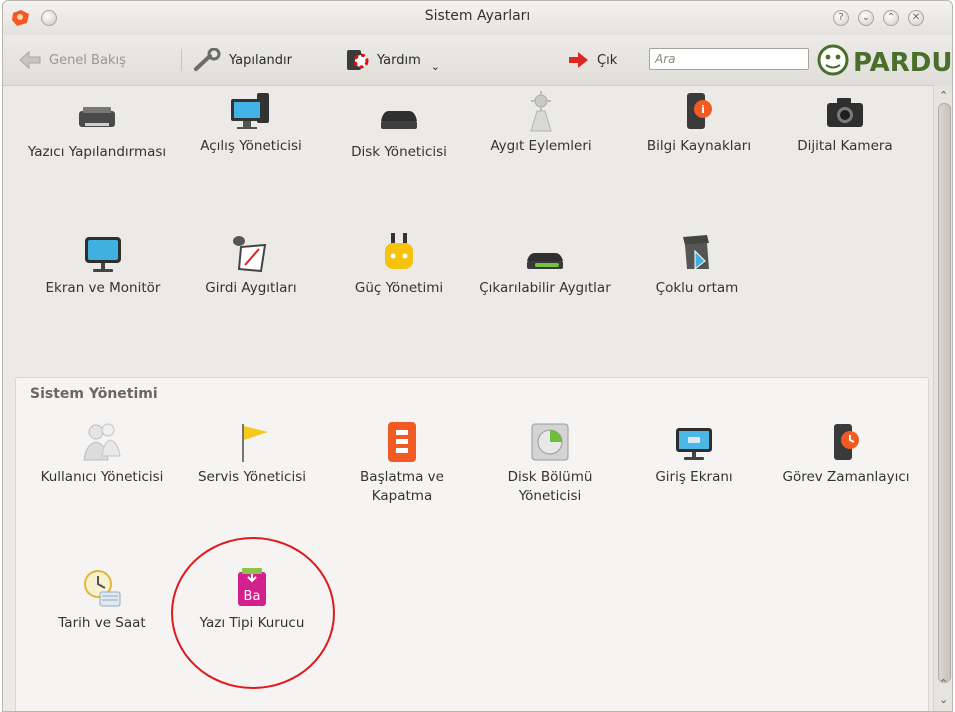 This screenshot has width=955, height=712. Describe the element at coordinates (102, 588) in the screenshot. I see `clock-icon` at that location.